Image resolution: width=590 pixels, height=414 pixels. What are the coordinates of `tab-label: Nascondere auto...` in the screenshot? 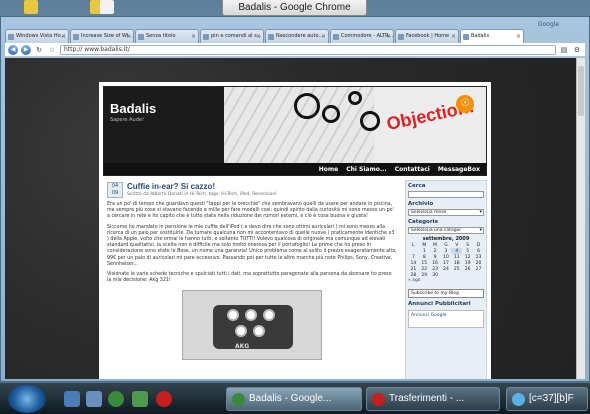 It's located at (300, 36).